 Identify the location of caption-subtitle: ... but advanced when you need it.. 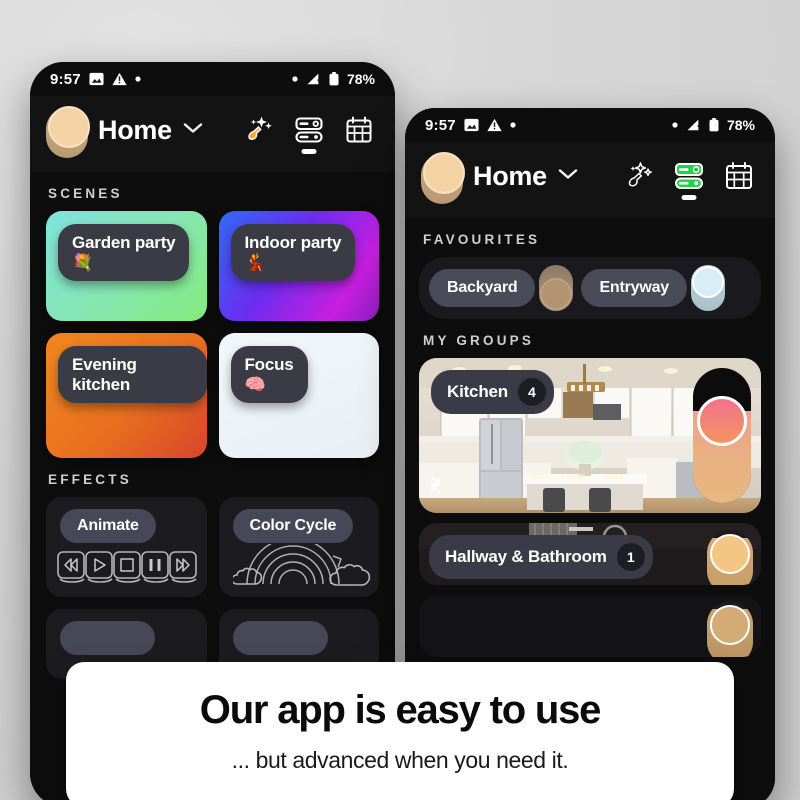
(400, 760).